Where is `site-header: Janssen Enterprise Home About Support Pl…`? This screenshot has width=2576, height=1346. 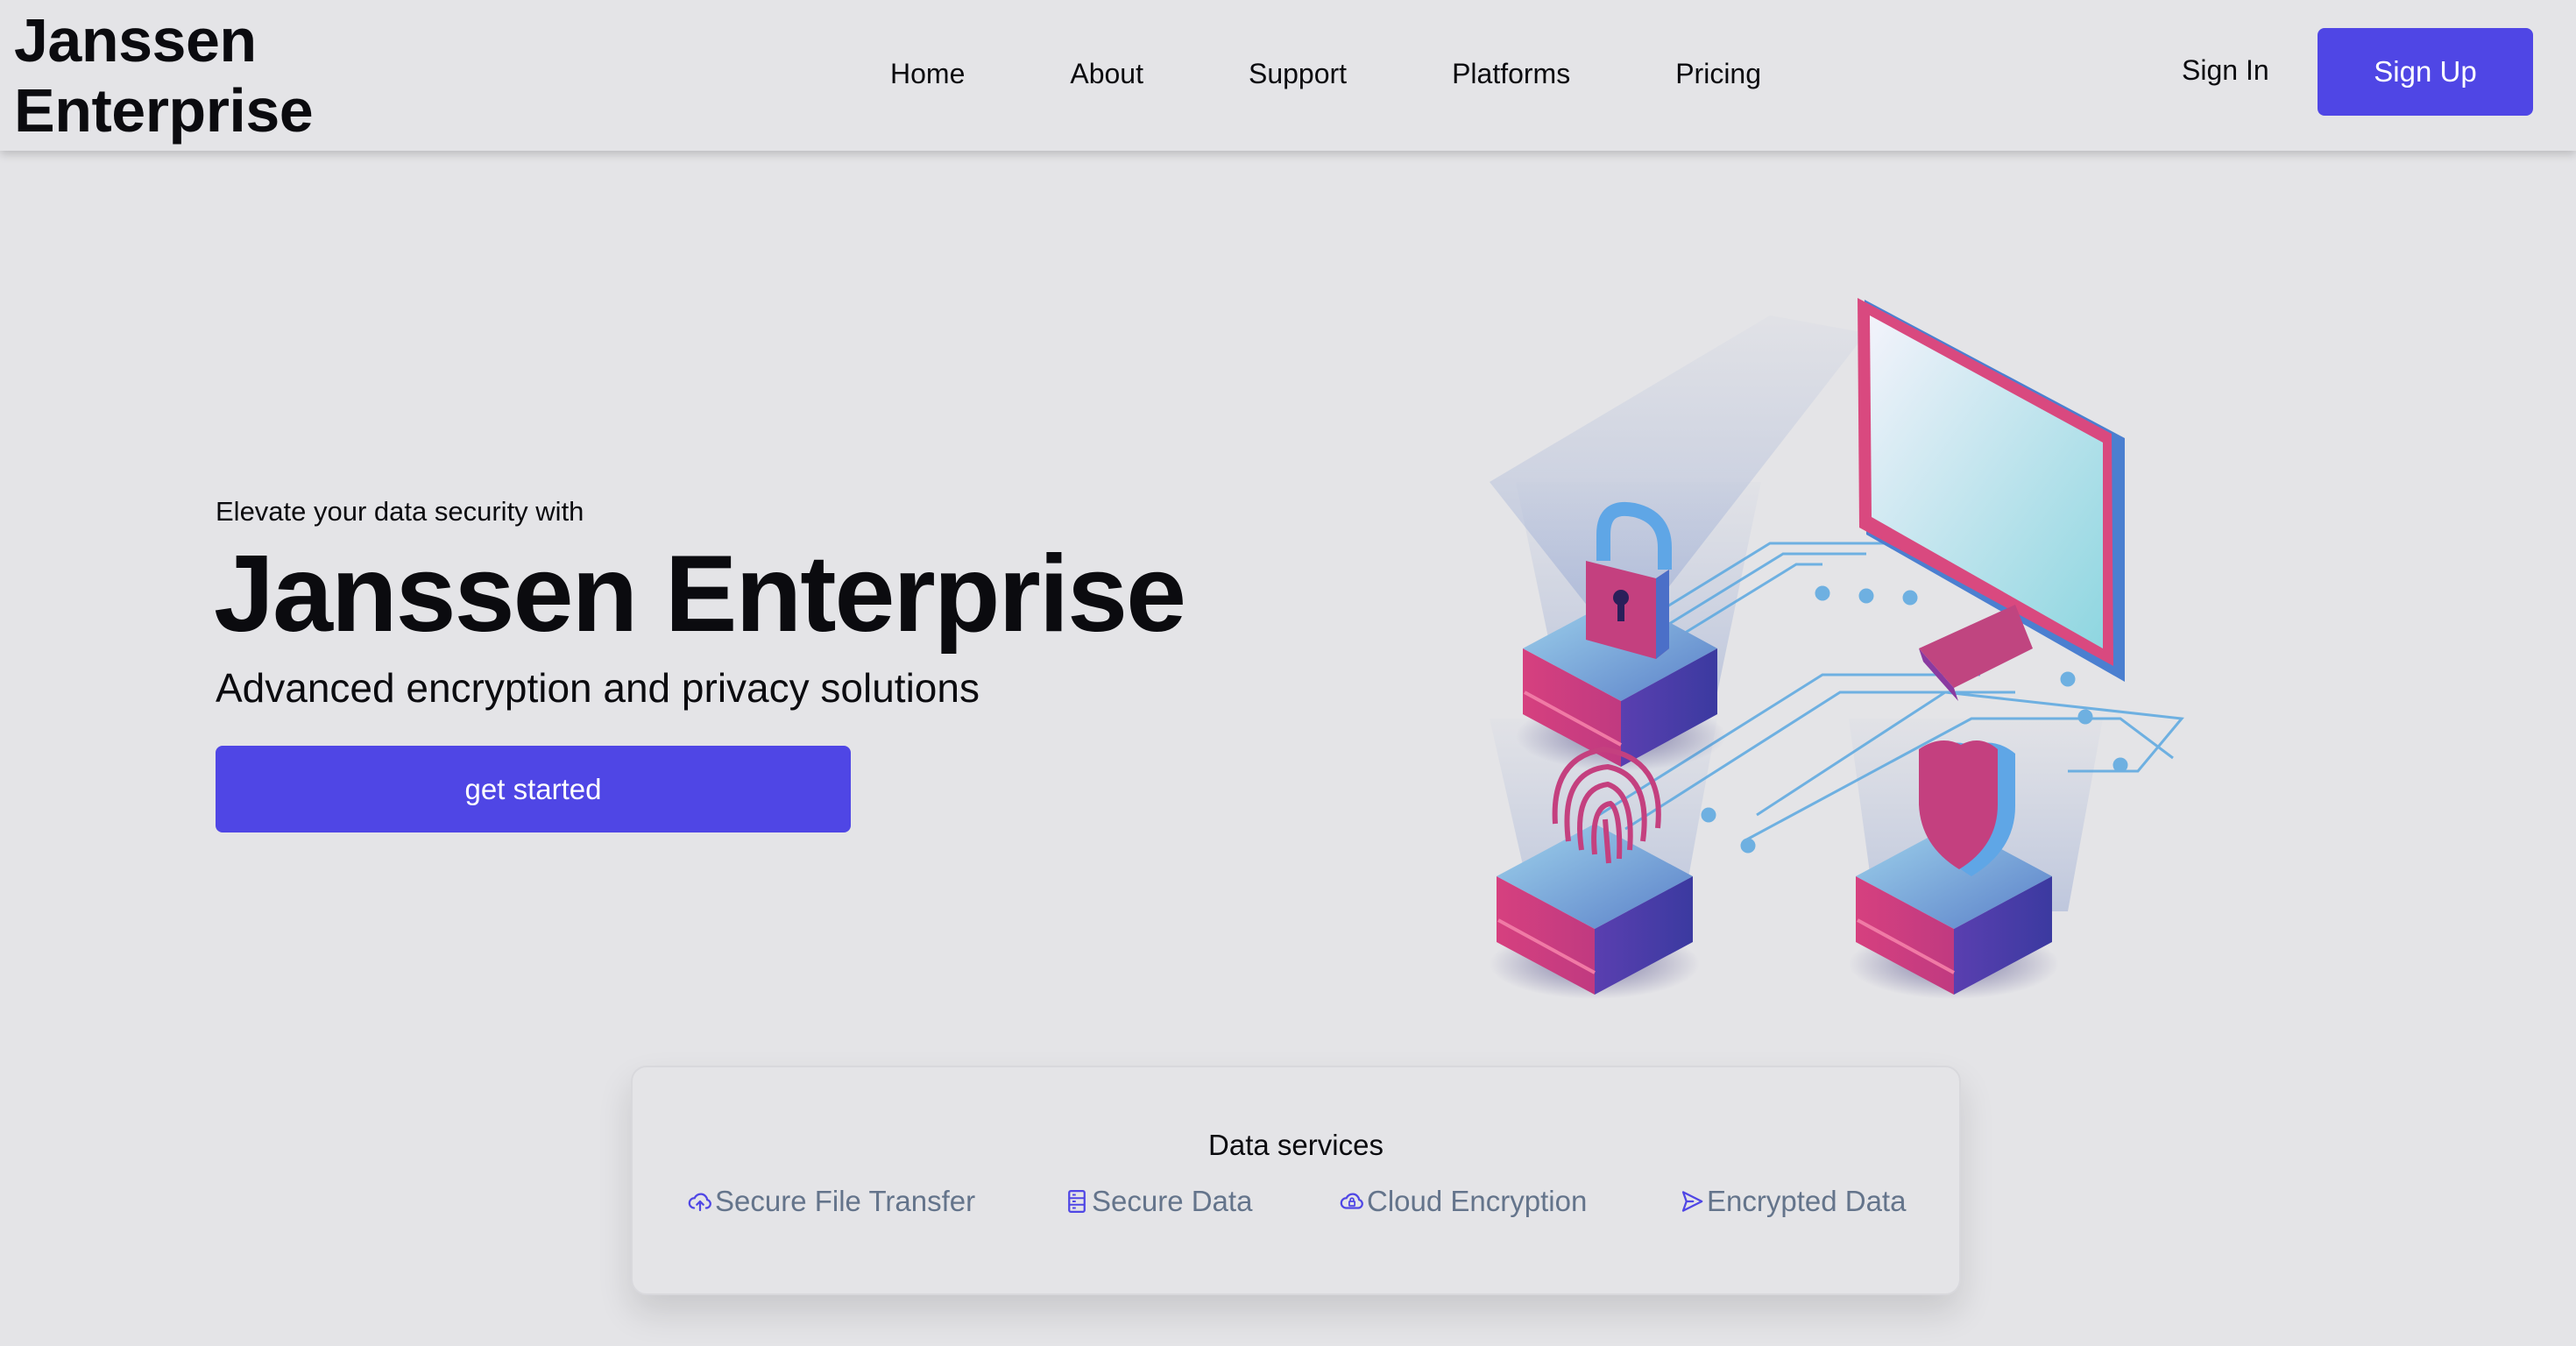 site-header: Janssen Enterprise Home About Support Pl… is located at coordinates (1288, 75).